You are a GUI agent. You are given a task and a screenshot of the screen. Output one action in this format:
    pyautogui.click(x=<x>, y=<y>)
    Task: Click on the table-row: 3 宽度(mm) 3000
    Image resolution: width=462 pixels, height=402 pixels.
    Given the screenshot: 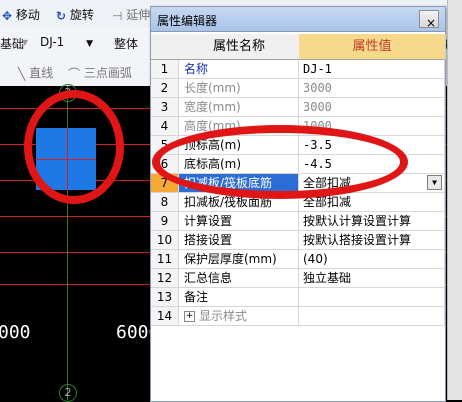 What is the action you would take?
    pyautogui.click(x=298, y=107)
    